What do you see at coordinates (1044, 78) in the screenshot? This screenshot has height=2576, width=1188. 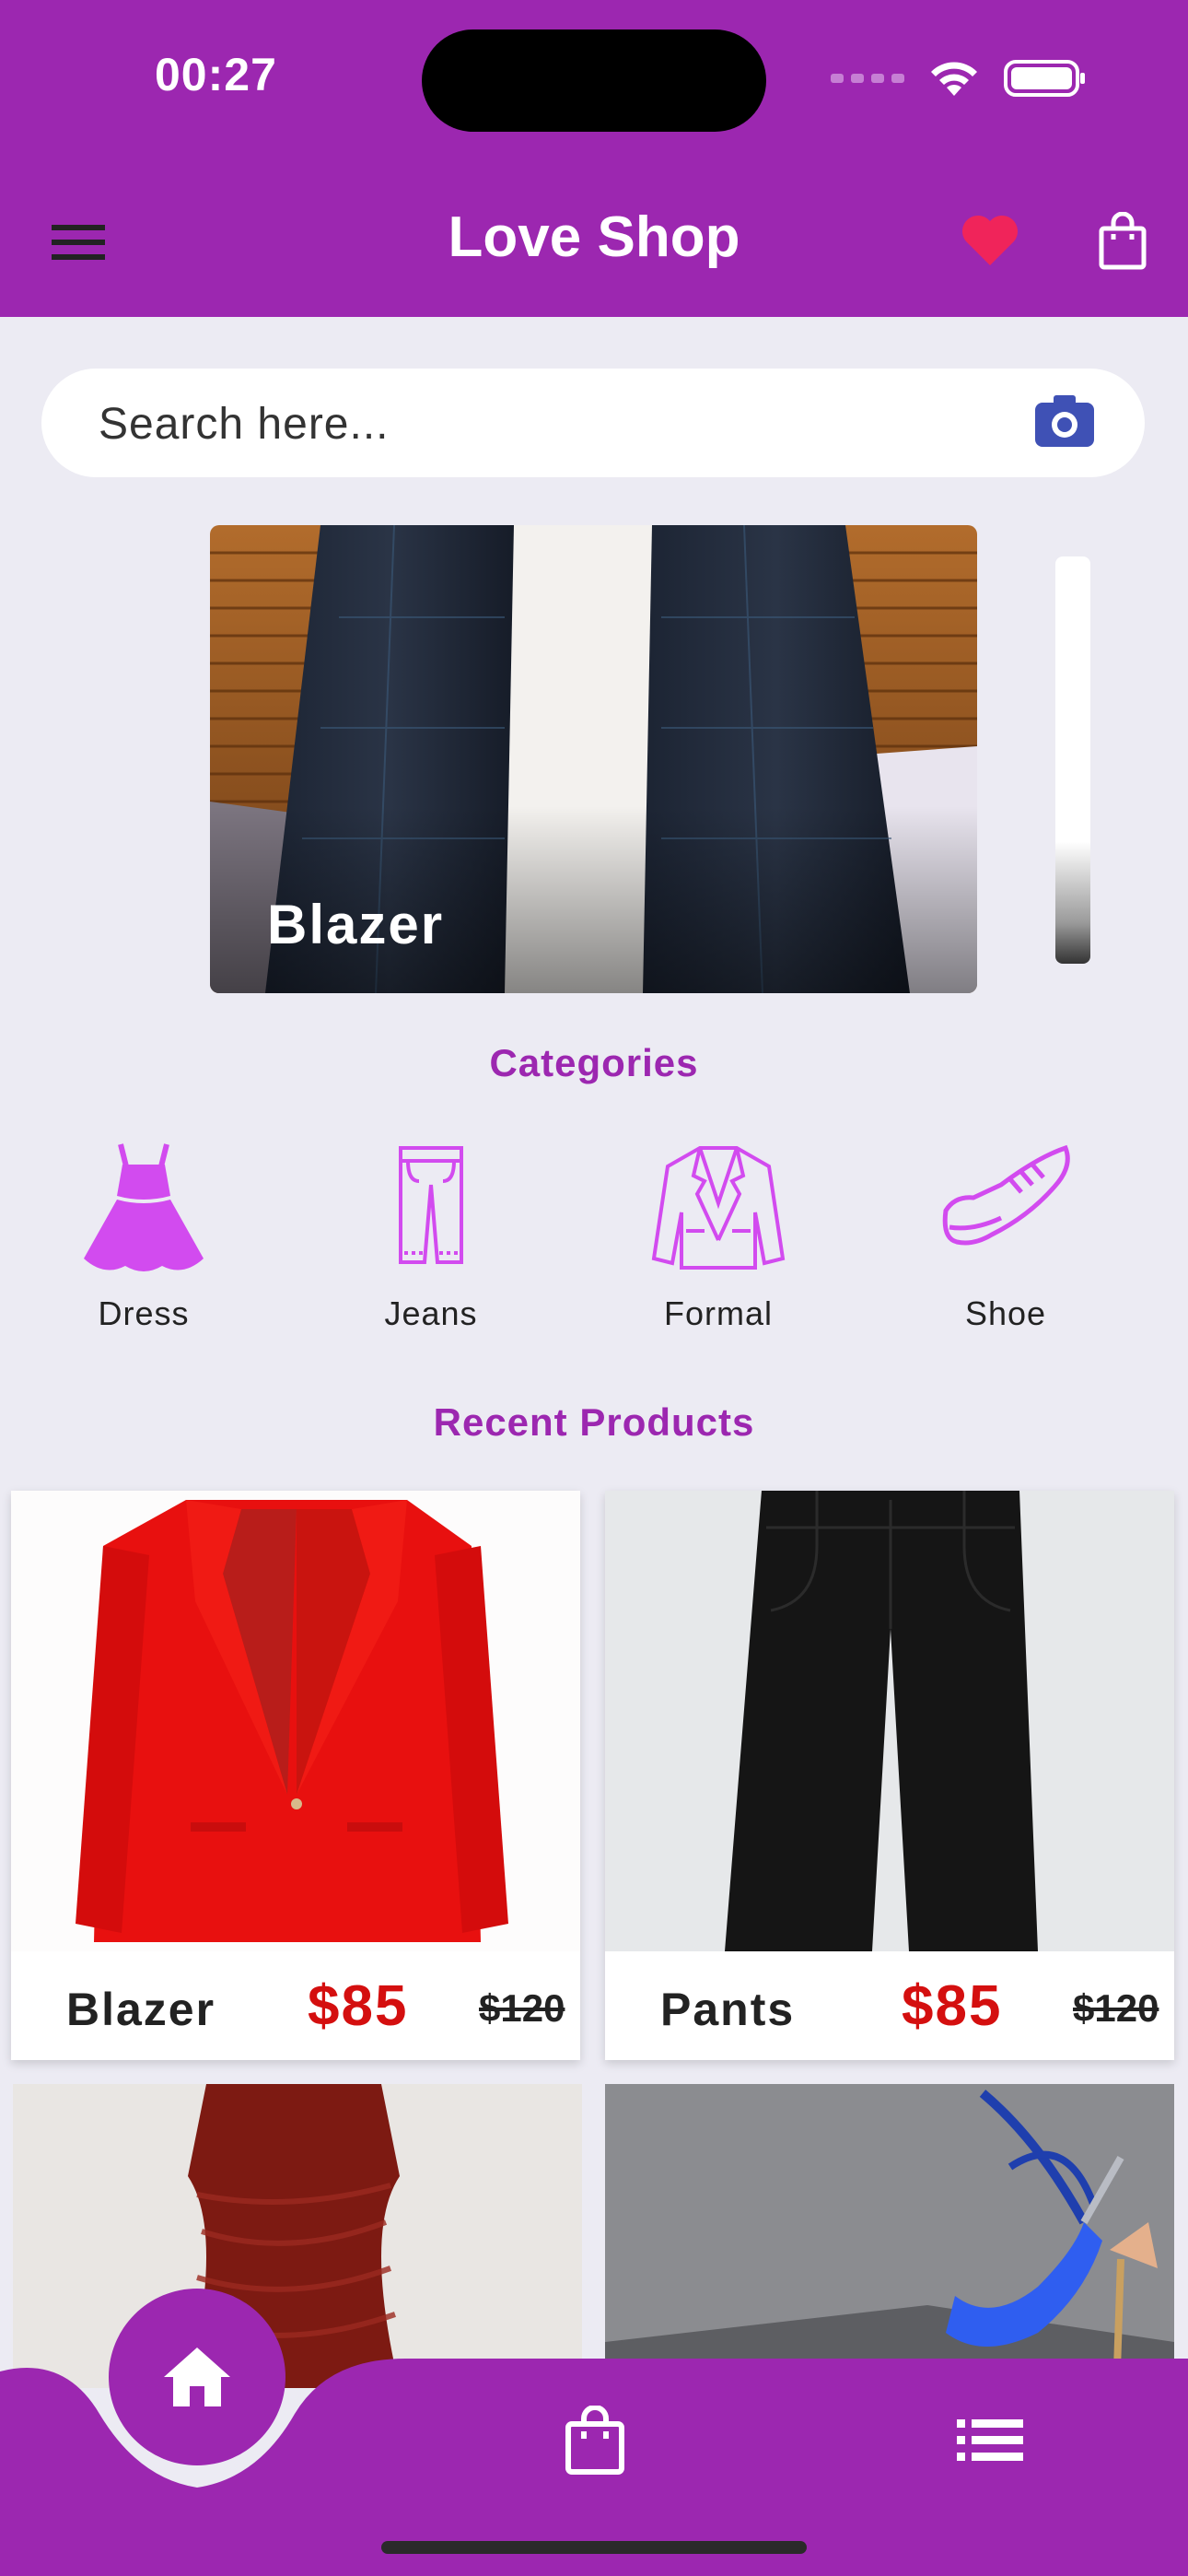 I see `battery-icon` at bounding box center [1044, 78].